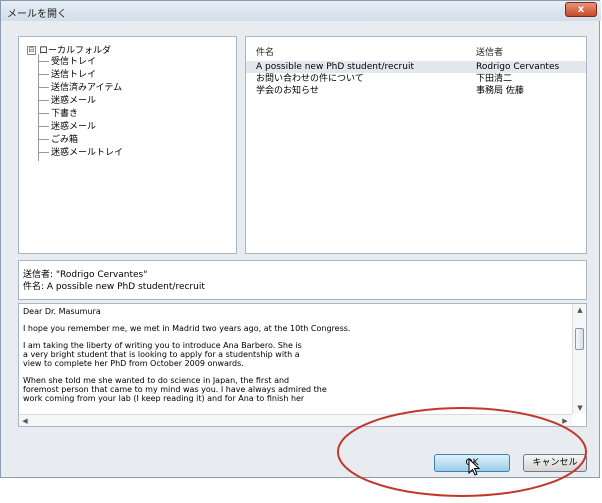 This screenshot has height=503, width=602. Describe the element at coordinates (58, 112) in the screenshot. I see `folder-item-drafts: 下書き` at that location.